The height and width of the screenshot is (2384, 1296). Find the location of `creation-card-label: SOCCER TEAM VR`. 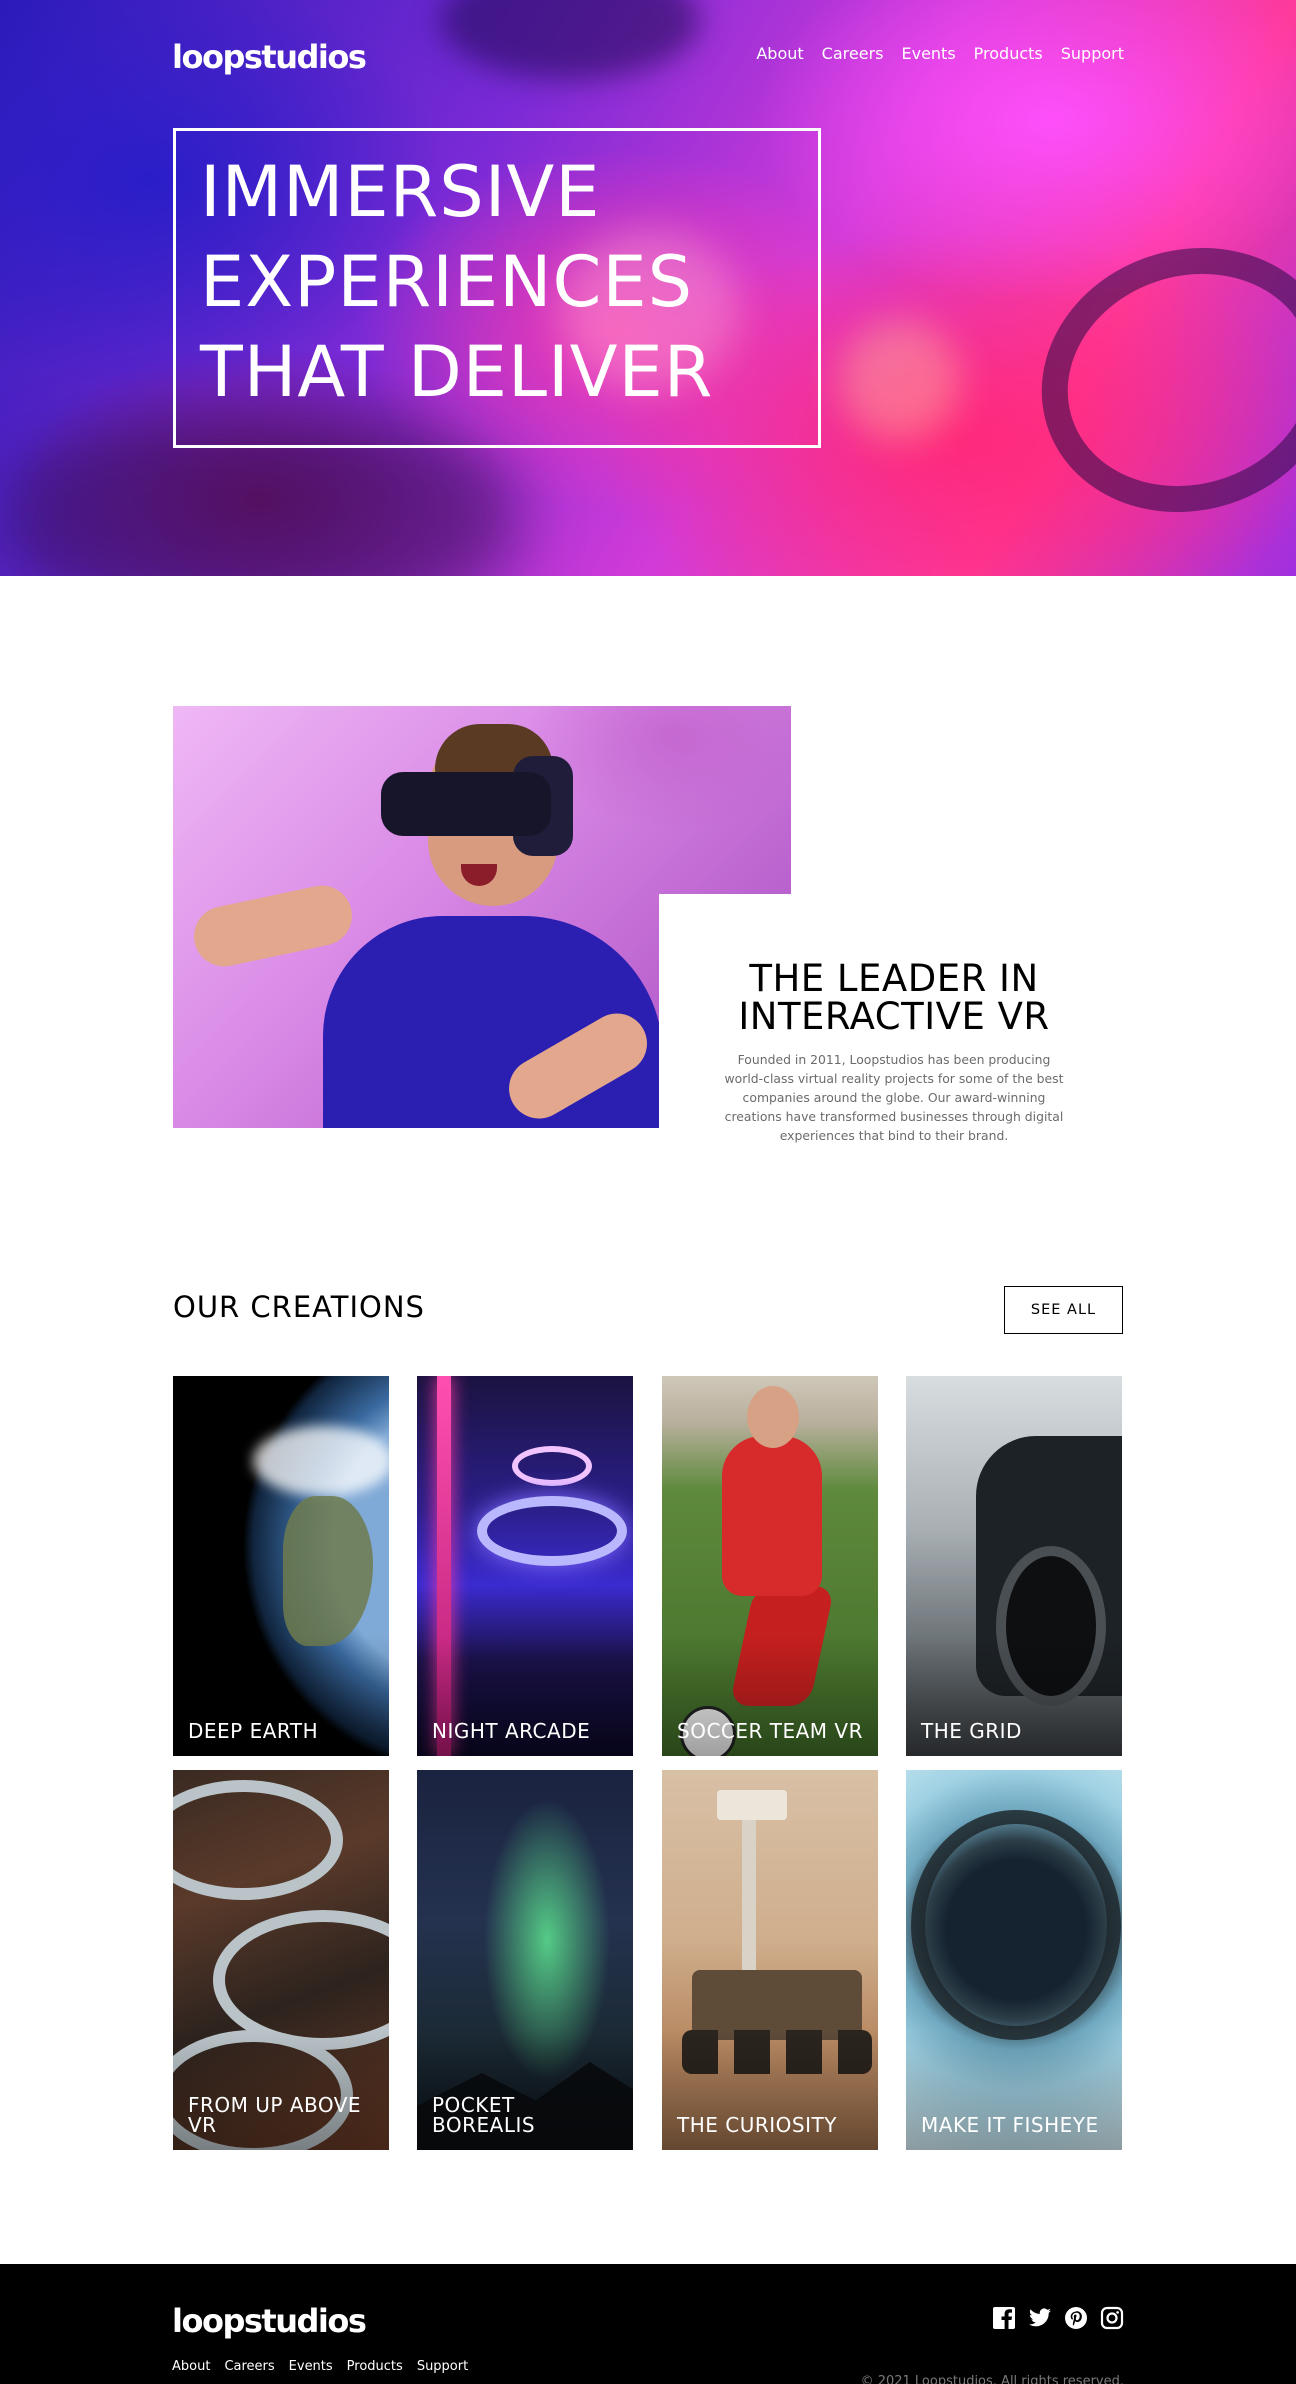

creation-card-label: SOCCER TEAM VR is located at coordinates (770, 1731).